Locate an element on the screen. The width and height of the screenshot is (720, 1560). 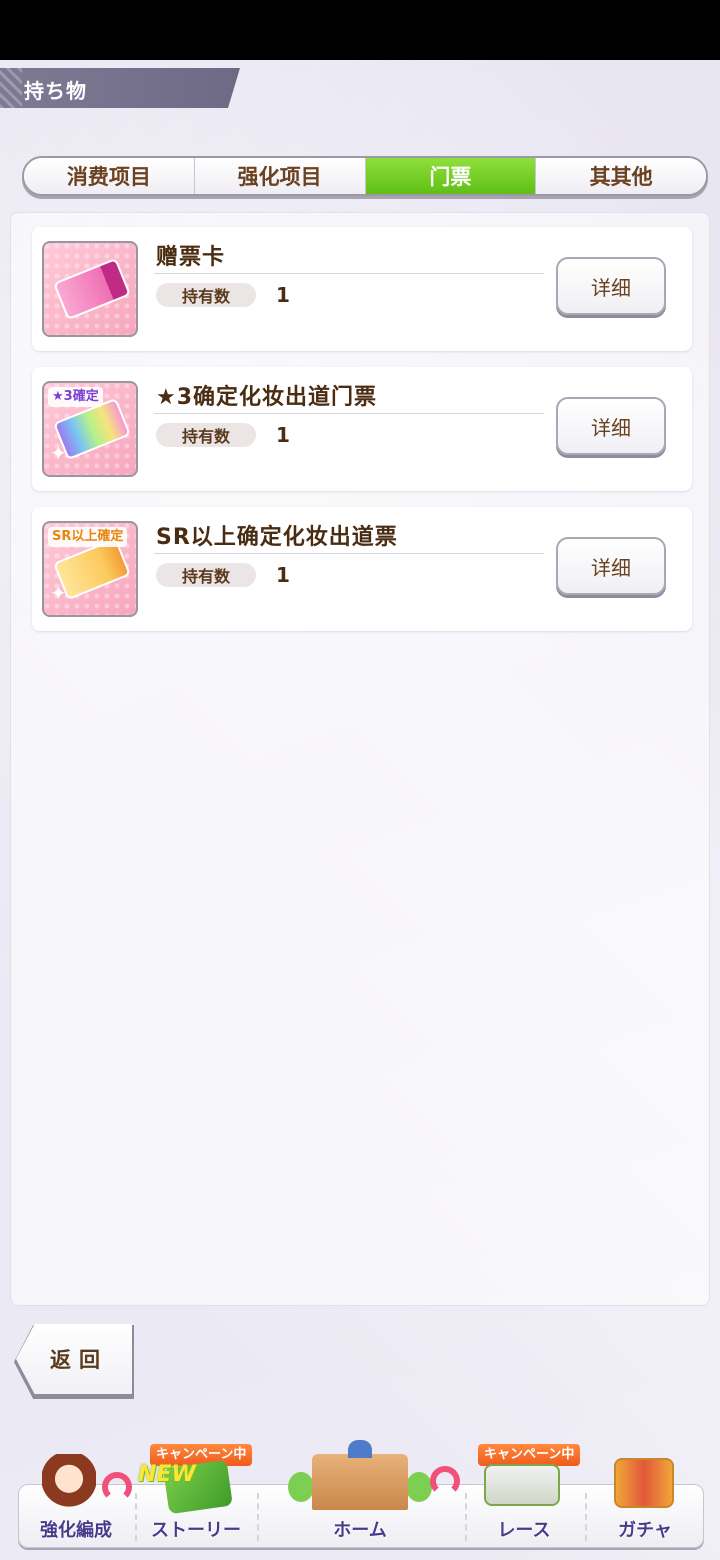
back-button: 返回 is located at coordinates (74, 1359).